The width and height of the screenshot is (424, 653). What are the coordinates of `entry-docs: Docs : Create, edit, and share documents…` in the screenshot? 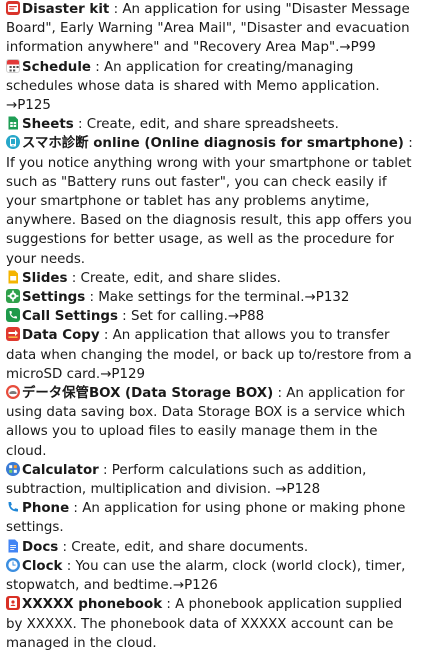 It's located at (213, 547).